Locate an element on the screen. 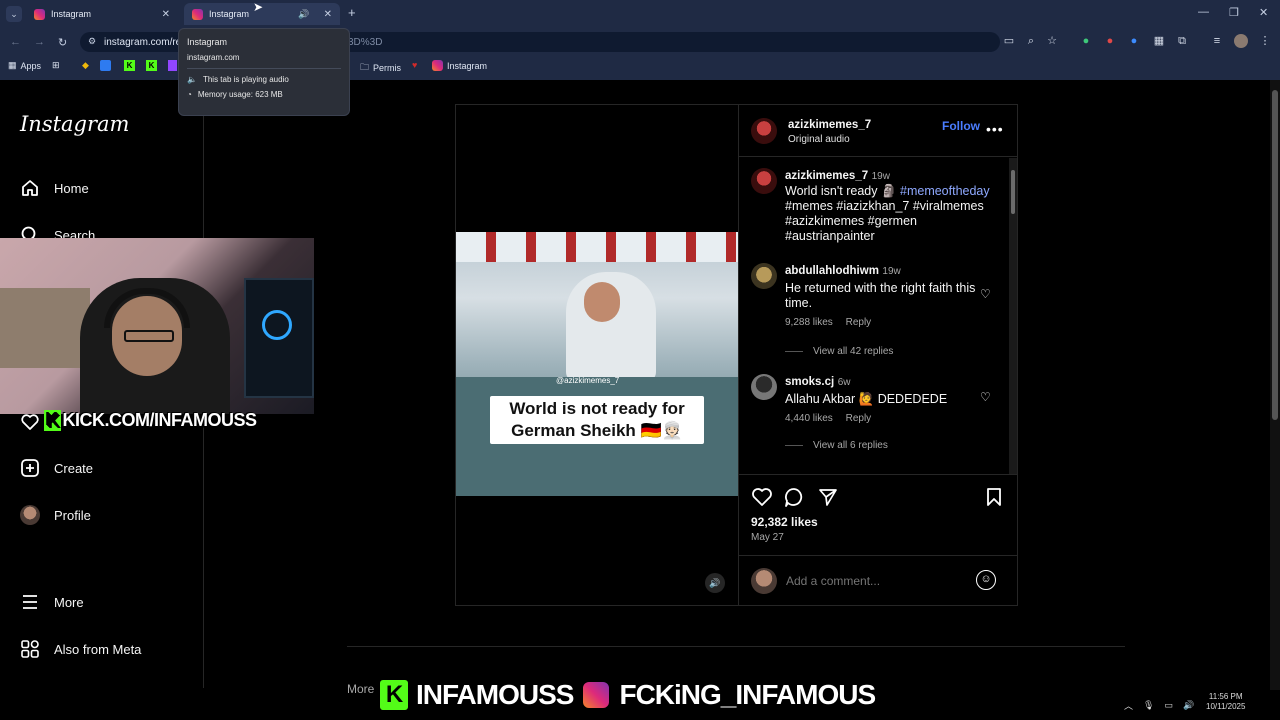  extension-blue-icon: ● is located at coordinates (1134, 41).